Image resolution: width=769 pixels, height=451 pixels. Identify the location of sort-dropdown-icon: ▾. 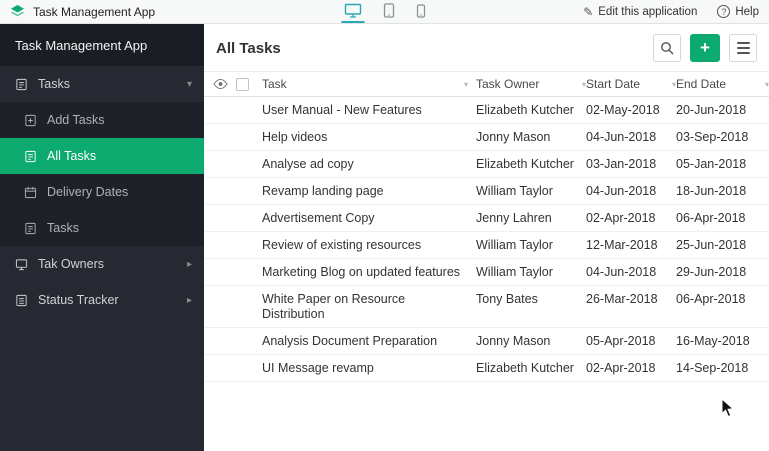
(766, 84).